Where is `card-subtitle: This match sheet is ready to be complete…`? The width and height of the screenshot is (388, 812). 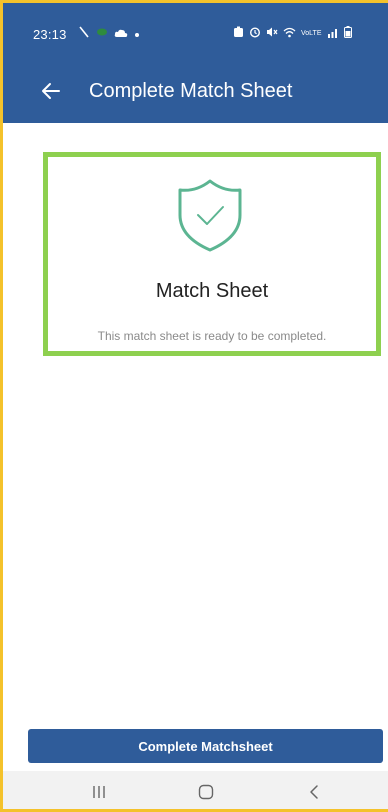
card-subtitle: This match sheet is ready to be complete… is located at coordinates (212, 336).